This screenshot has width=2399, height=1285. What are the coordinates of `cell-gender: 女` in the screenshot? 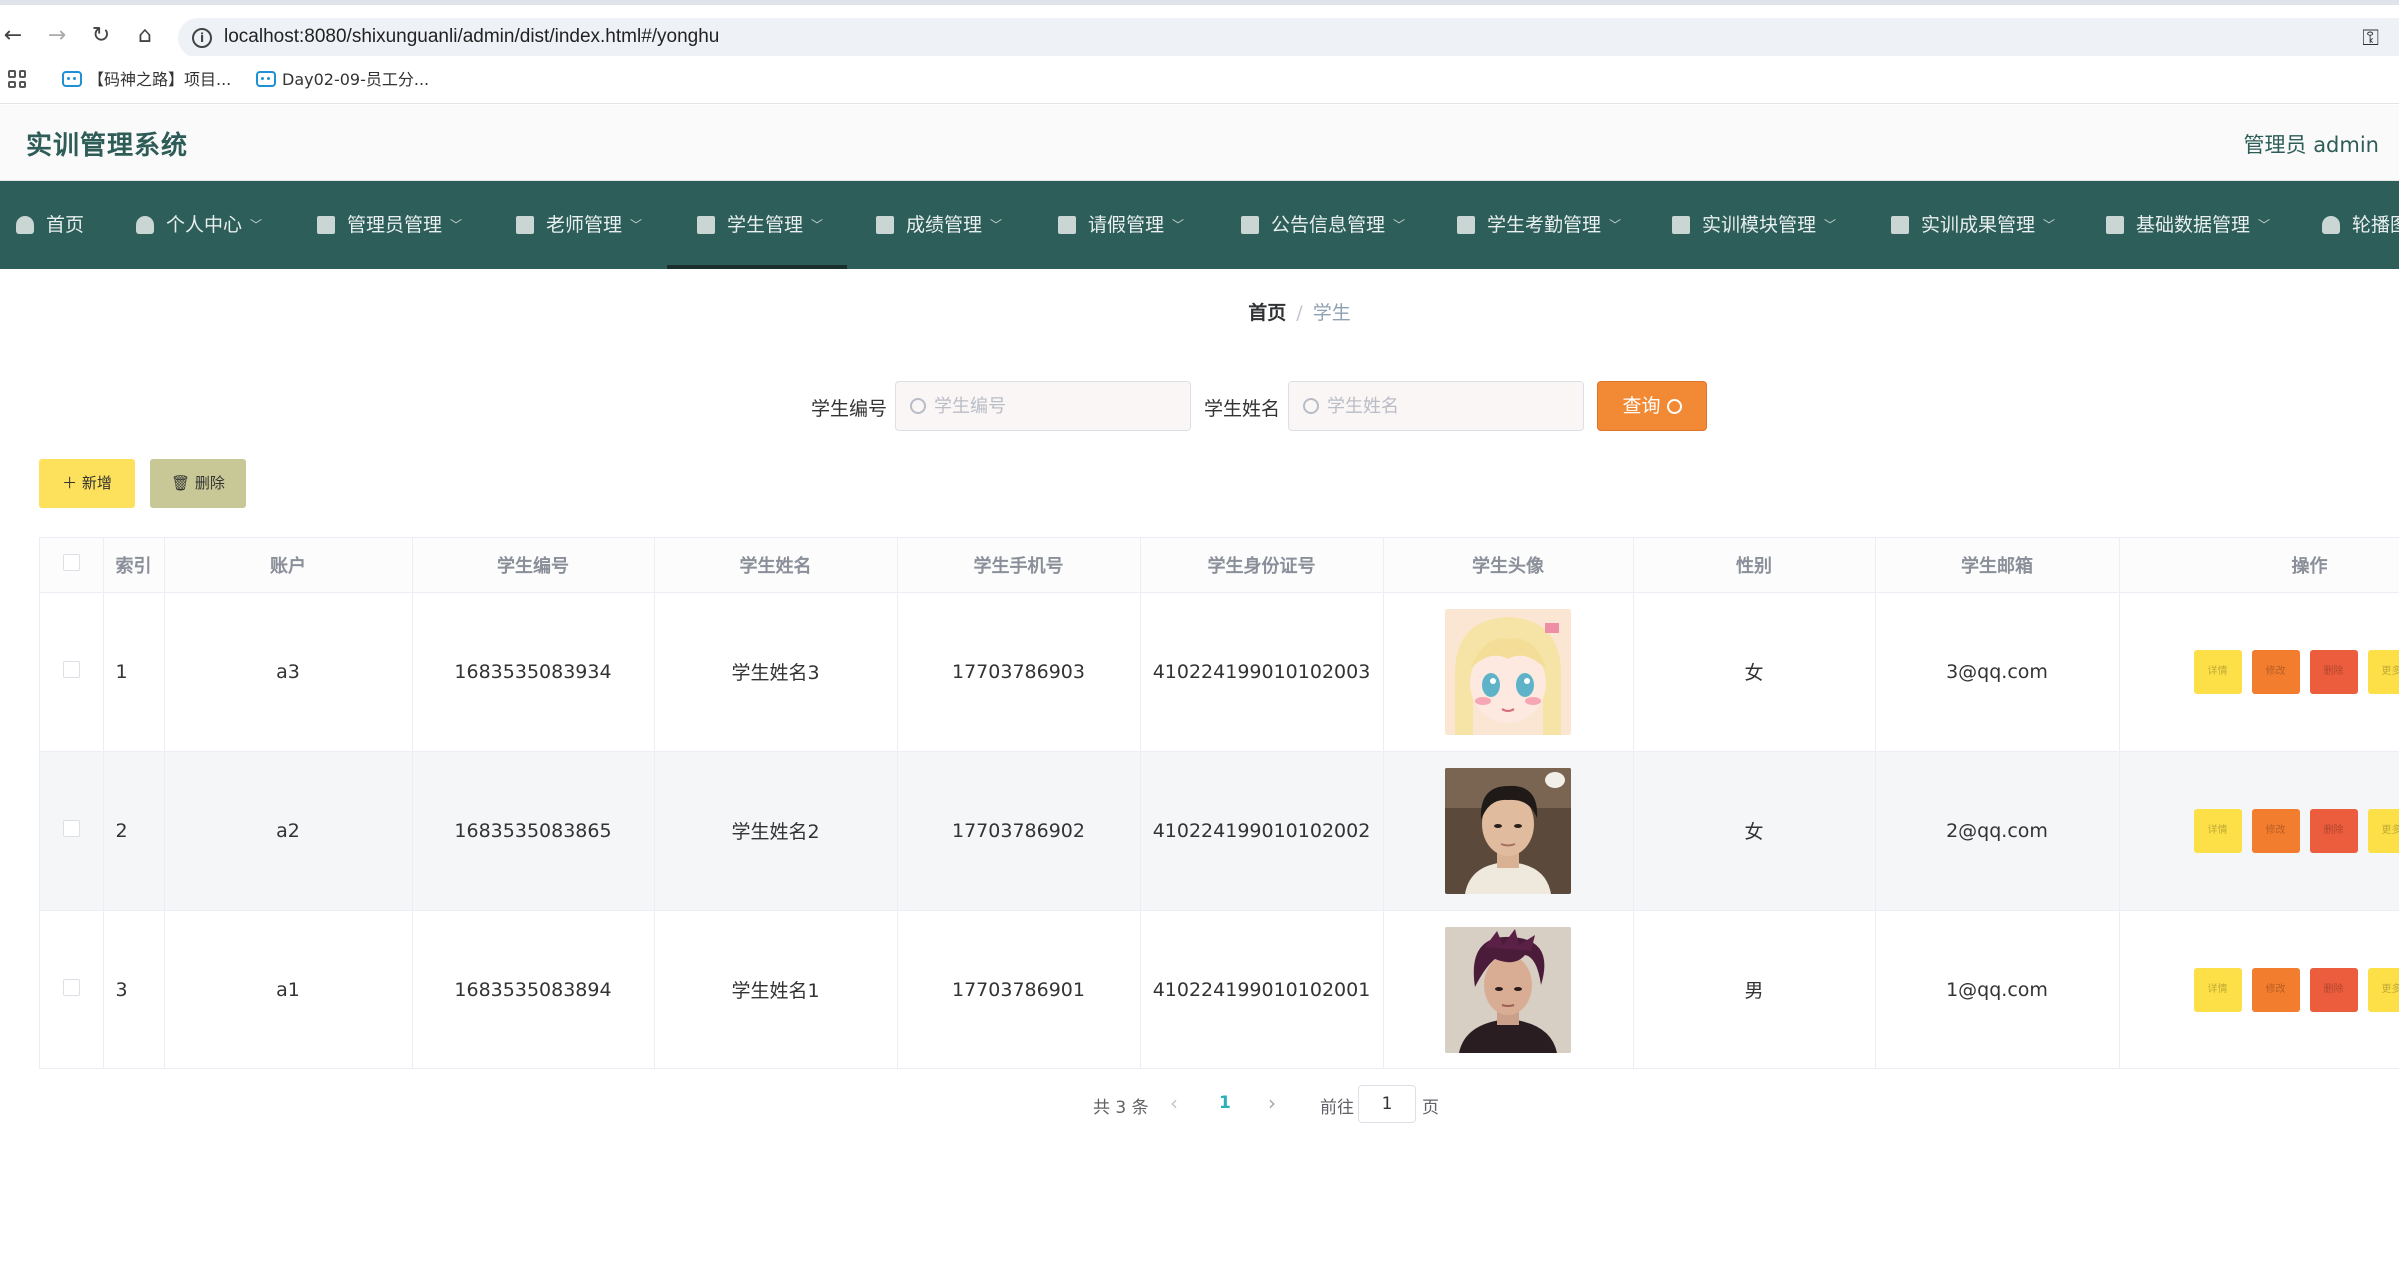 It's located at (1754, 672).